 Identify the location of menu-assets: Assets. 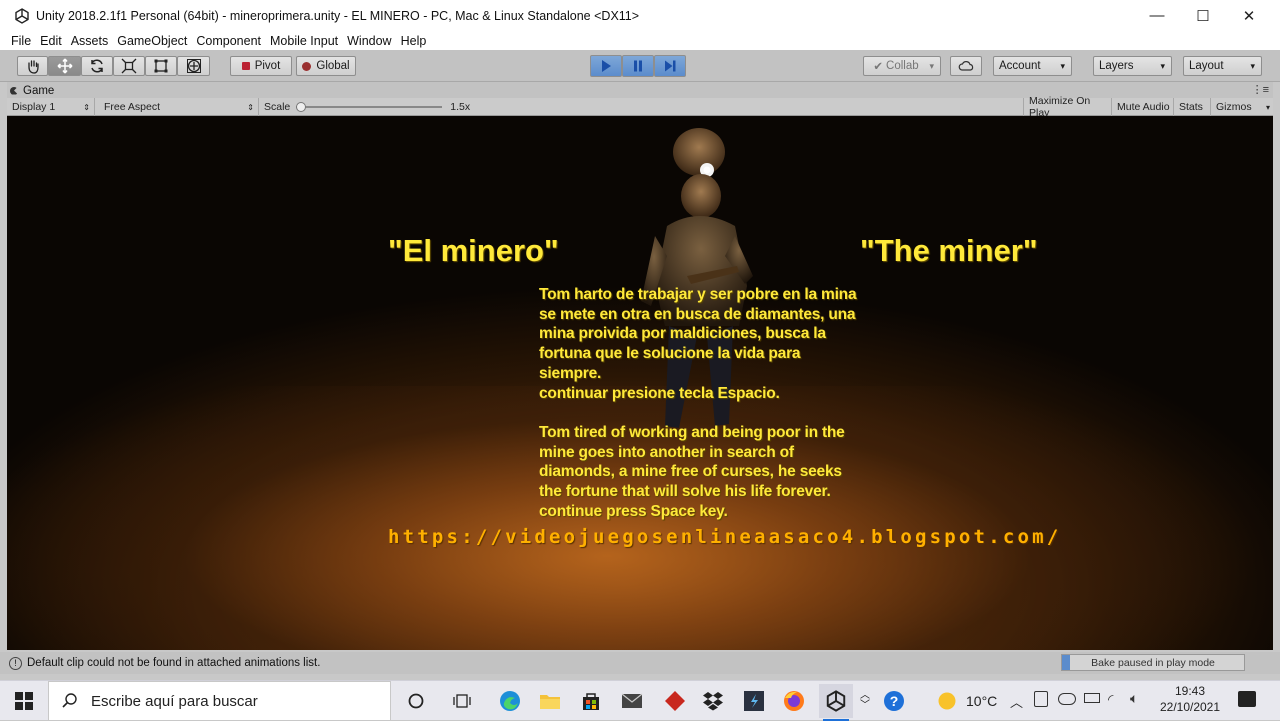
(90, 41).